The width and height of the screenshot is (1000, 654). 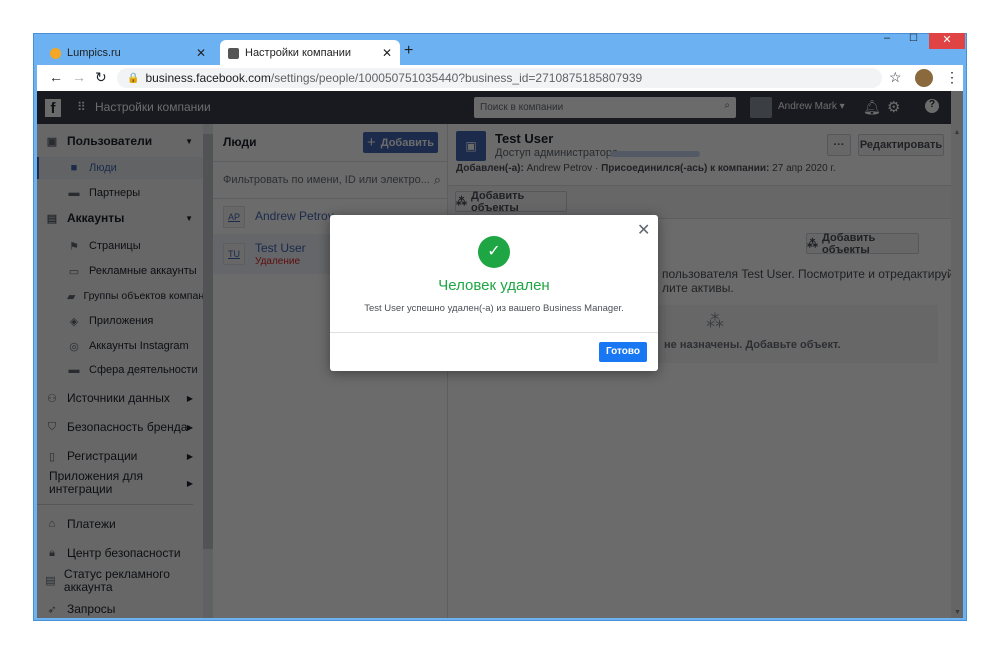 What do you see at coordinates (208, 371) in the screenshot?
I see `sidebar-scrollbar` at bounding box center [208, 371].